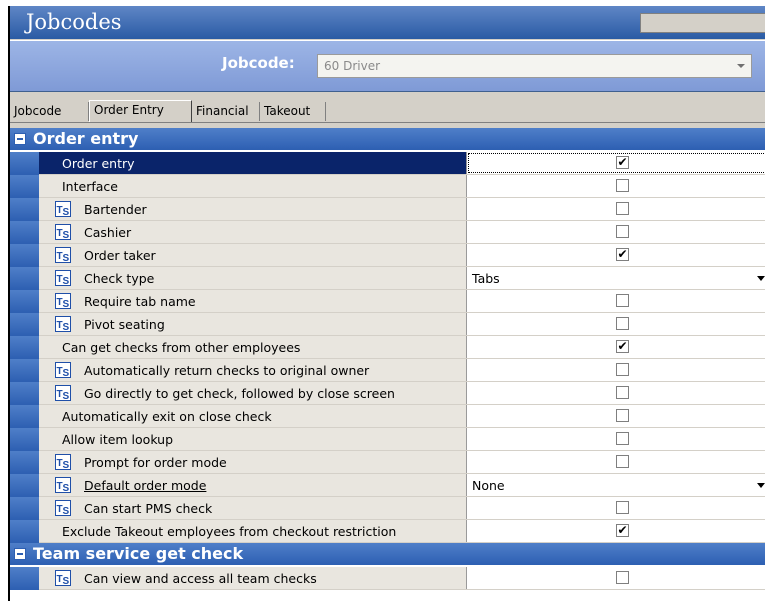 The image size is (765, 601). Describe the element at coordinates (253, 324) in the screenshot. I see `property-name-cell: T S Pivot seating` at that location.